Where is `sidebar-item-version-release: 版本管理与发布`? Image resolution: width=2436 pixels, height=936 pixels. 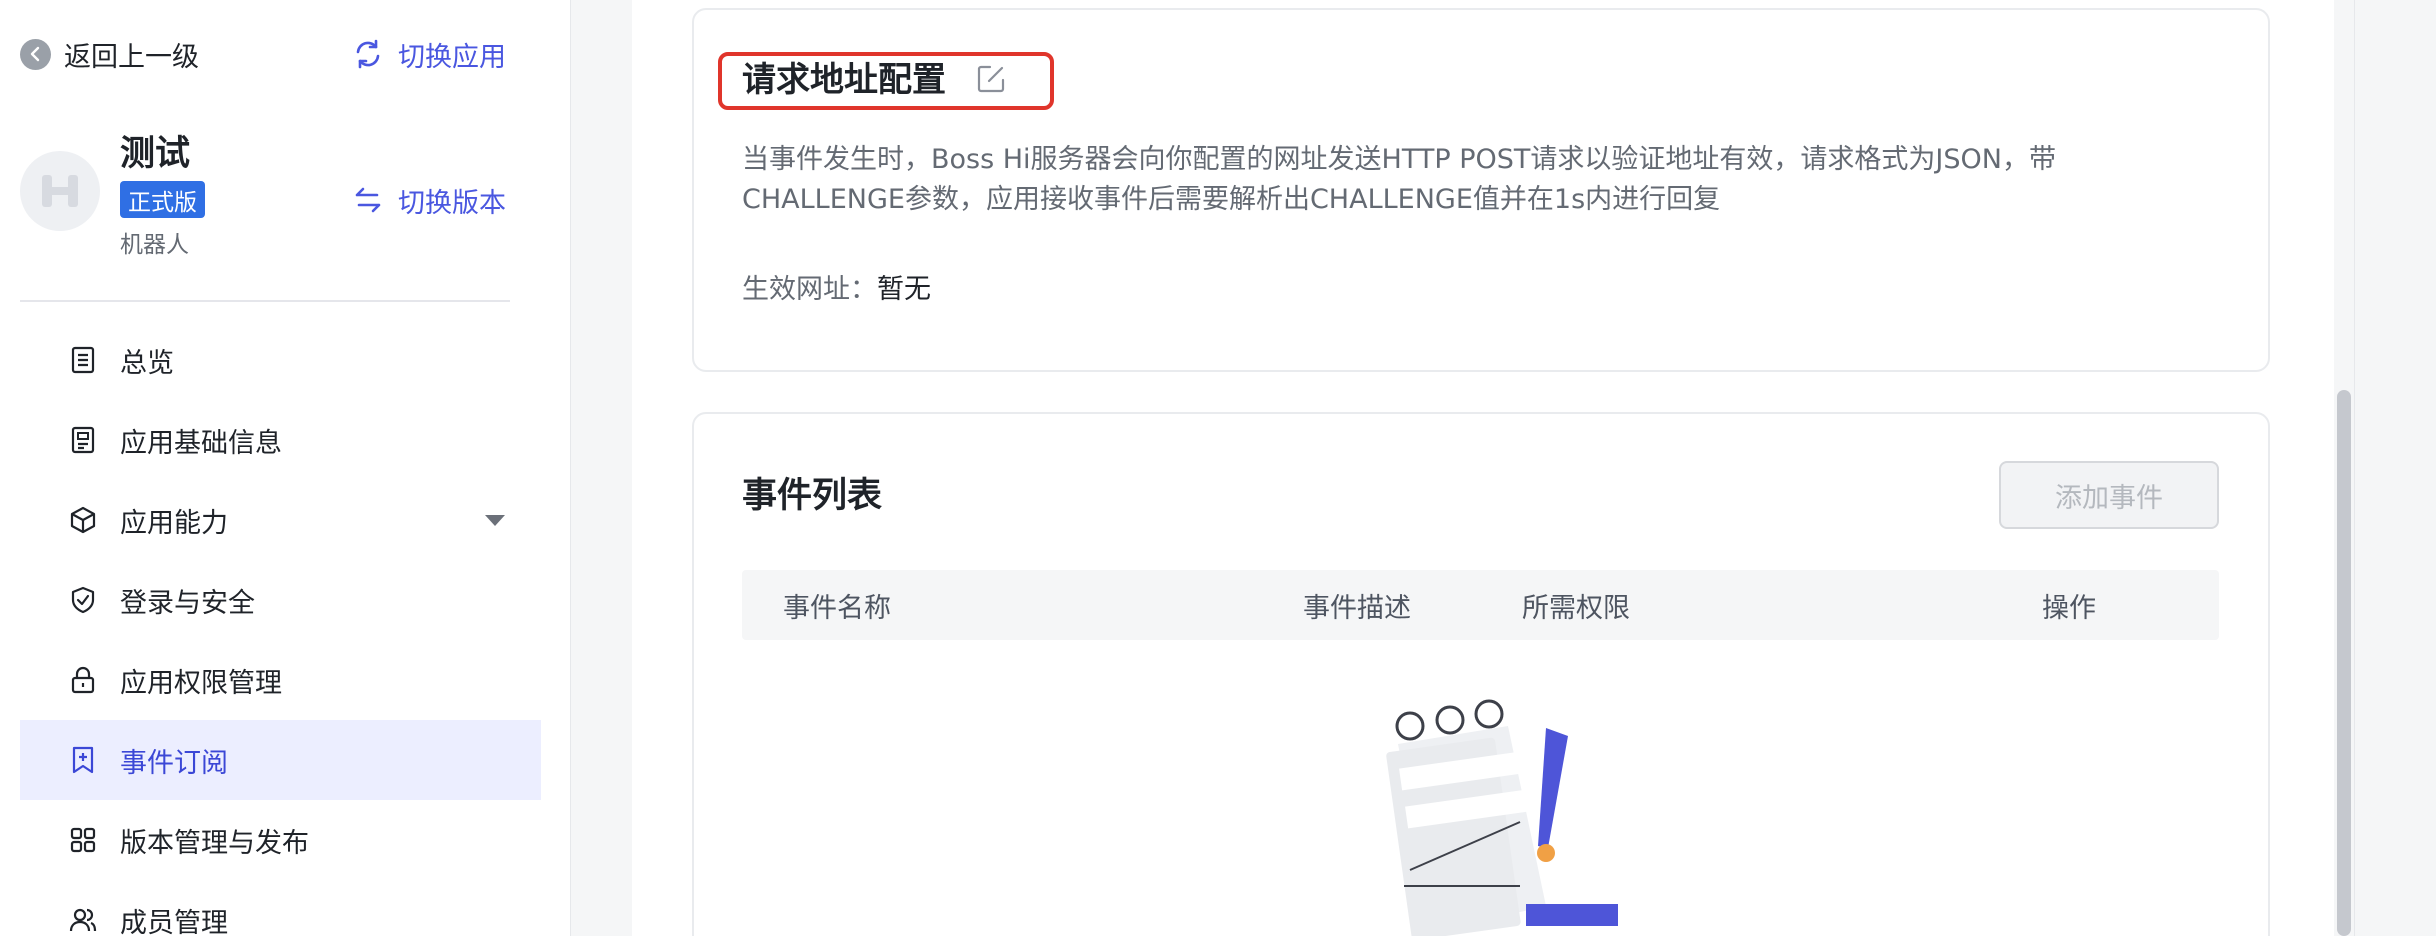
sidebar-item-version-release: 版本管理与发布 is located at coordinates (280, 840).